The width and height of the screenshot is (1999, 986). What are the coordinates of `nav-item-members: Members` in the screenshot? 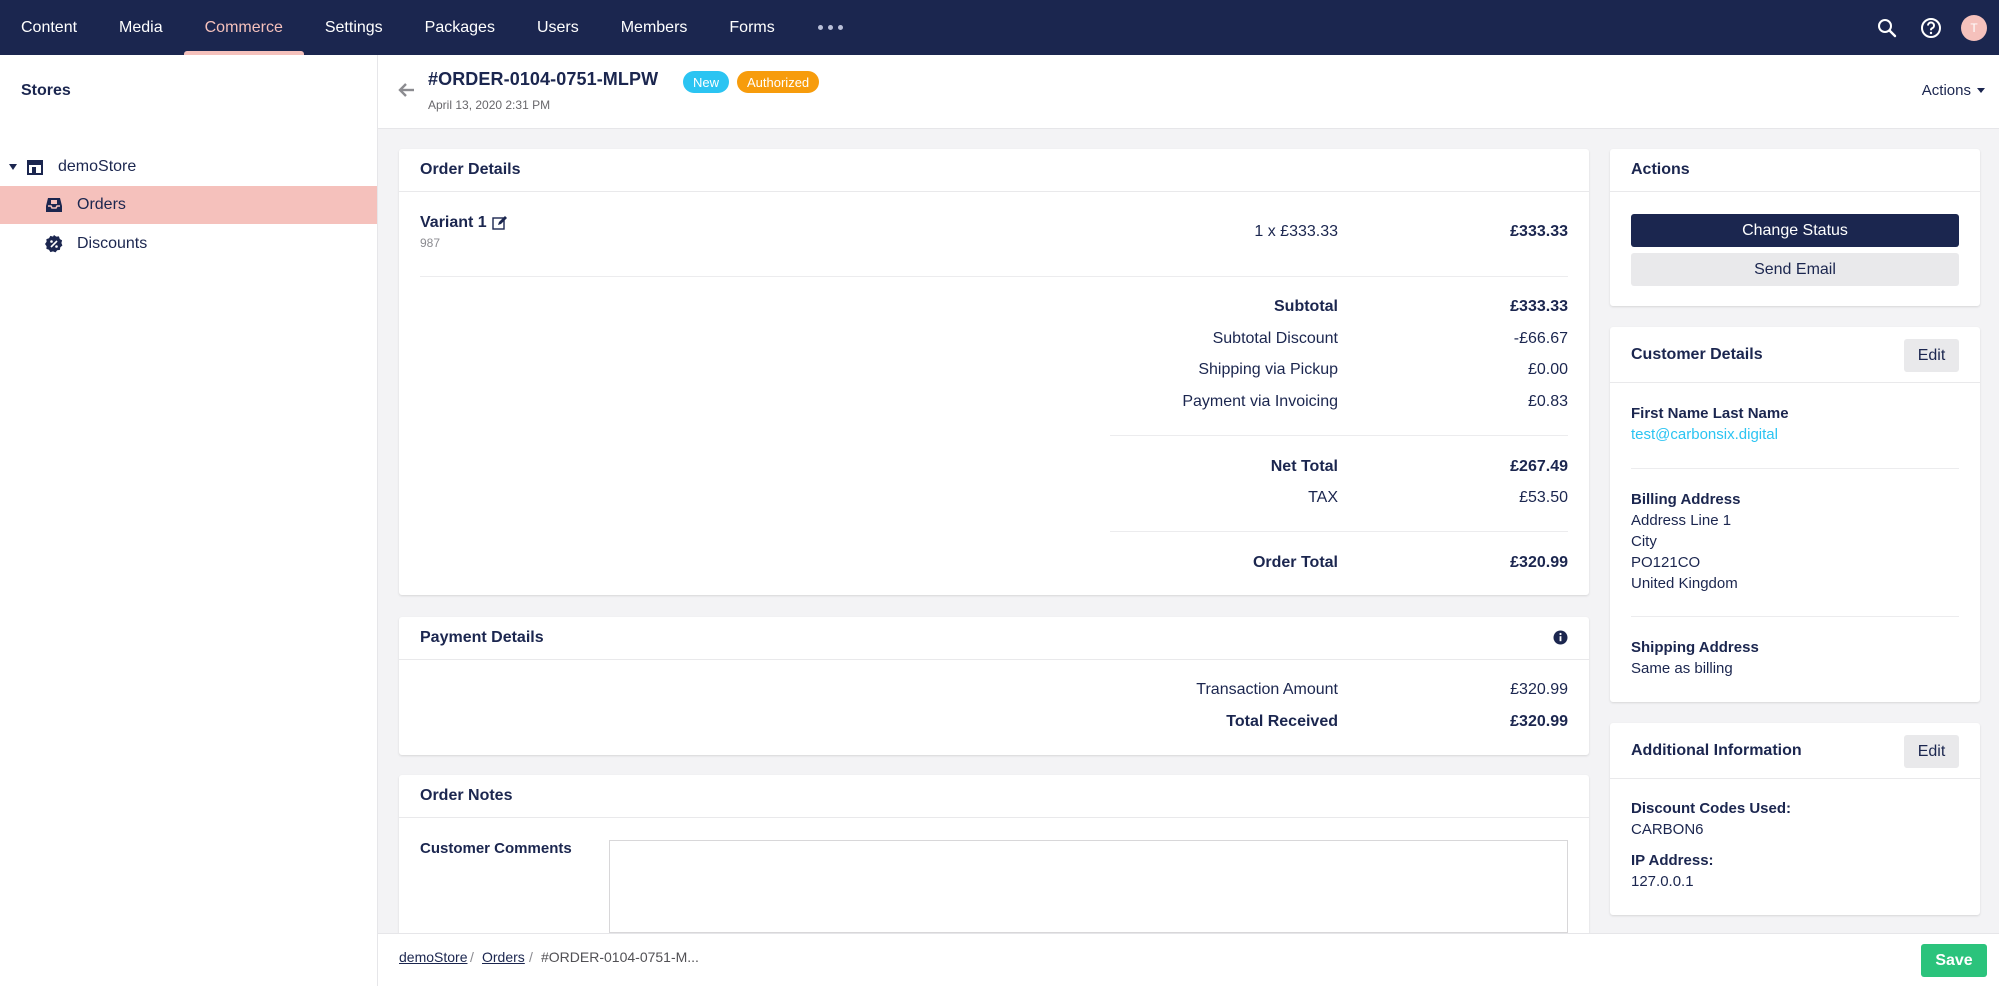 It's located at (654, 27).